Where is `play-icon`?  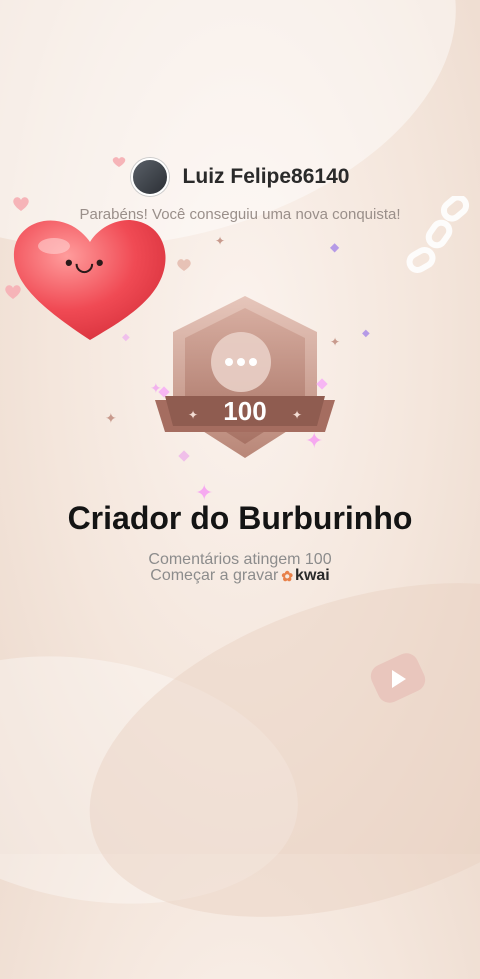 play-icon is located at coordinates (398, 678).